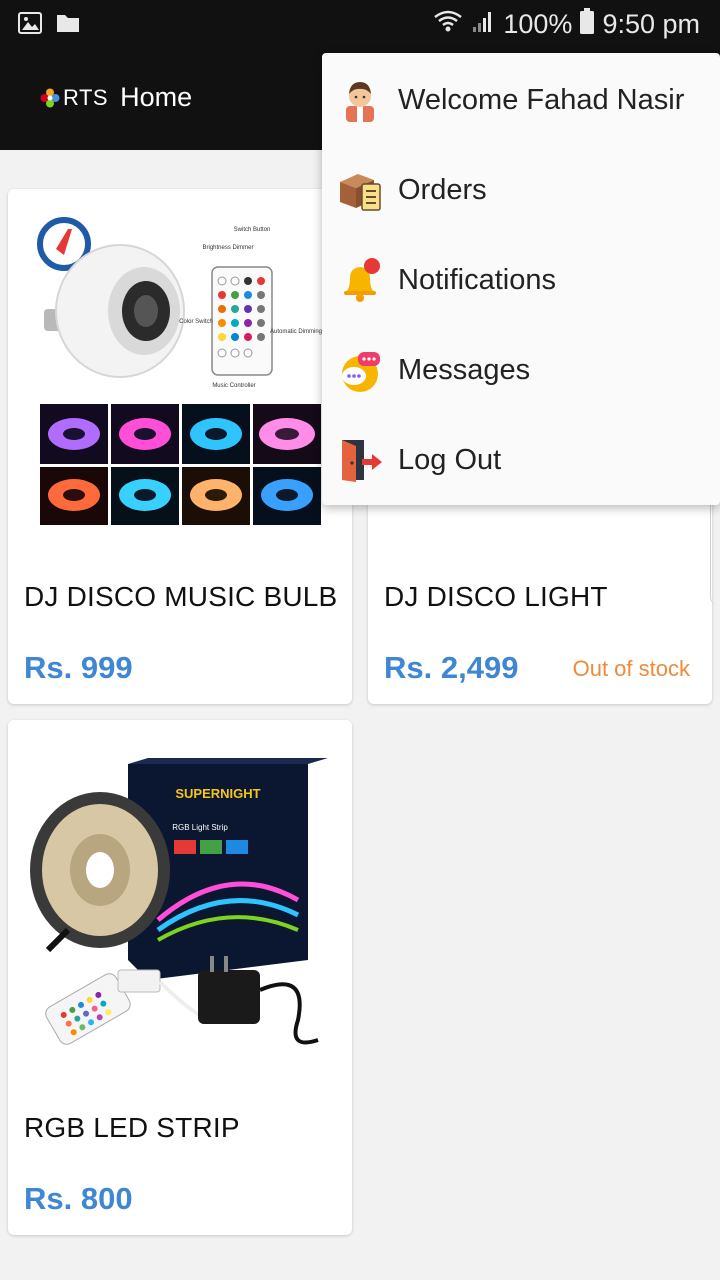  Describe the element at coordinates (181, 596) in the screenshot. I see `product-name: DJ DISCO MUSIC BULB` at that location.